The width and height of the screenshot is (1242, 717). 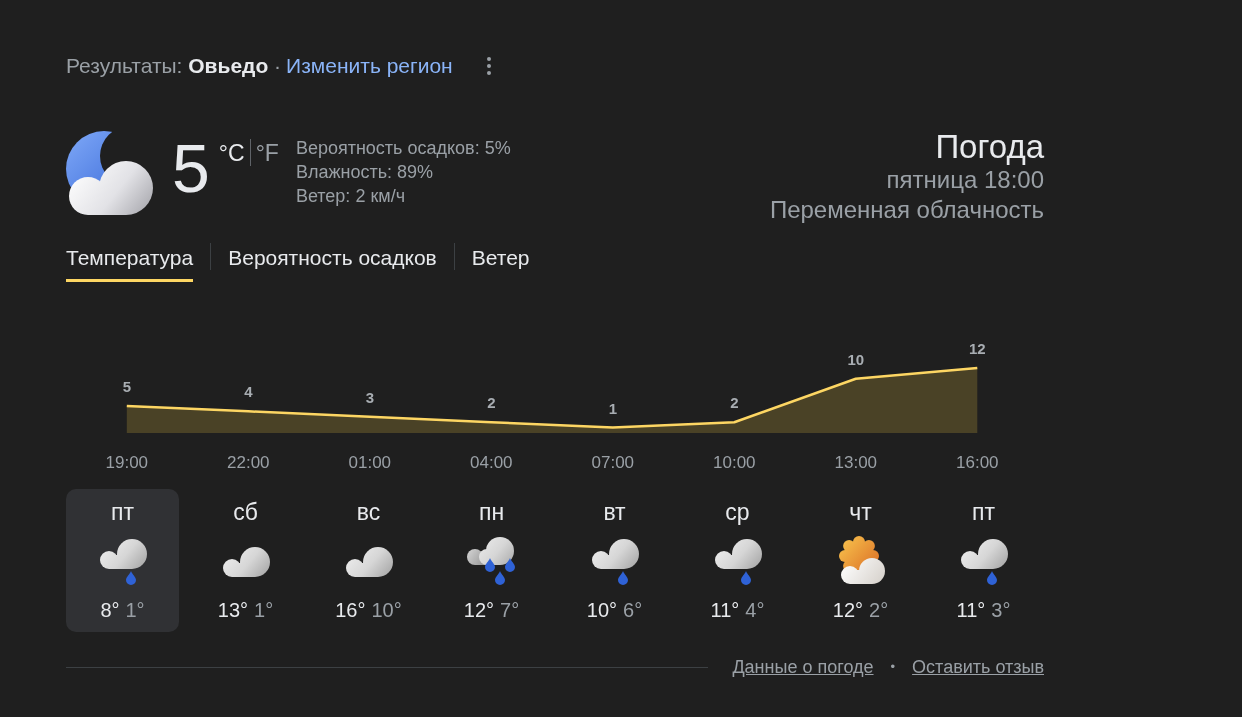 What do you see at coordinates (126, 386) in the screenshot?
I see `value-label: 5` at bounding box center [126, 386].